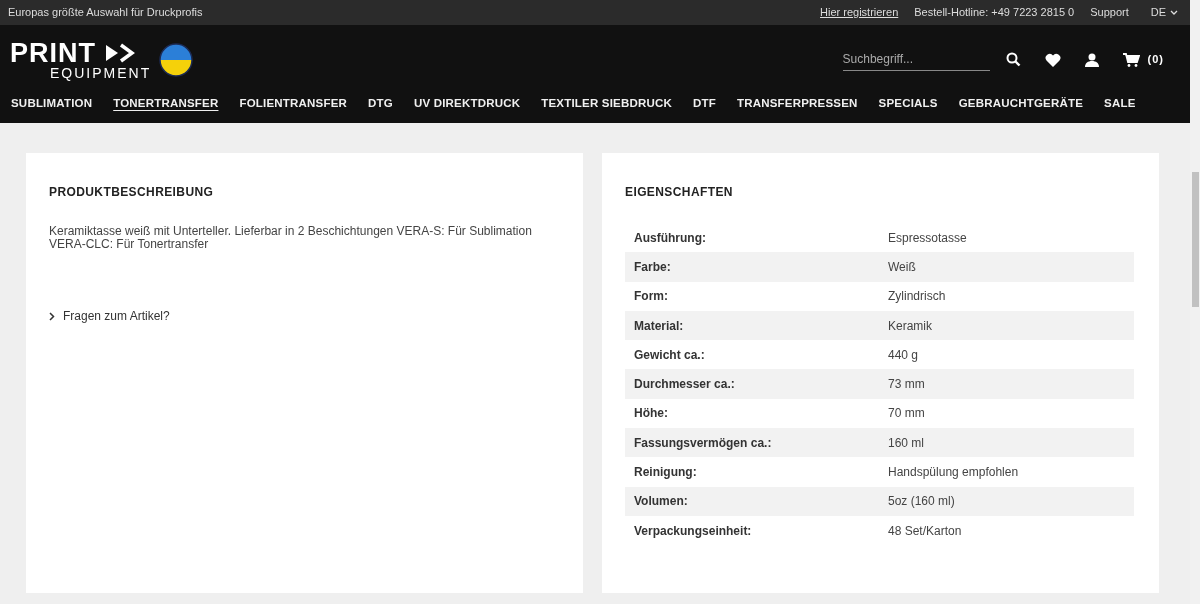  Describe the element at coordinates (1006, 325) in the screenshot. I see `property-value: Keramik` at that location.